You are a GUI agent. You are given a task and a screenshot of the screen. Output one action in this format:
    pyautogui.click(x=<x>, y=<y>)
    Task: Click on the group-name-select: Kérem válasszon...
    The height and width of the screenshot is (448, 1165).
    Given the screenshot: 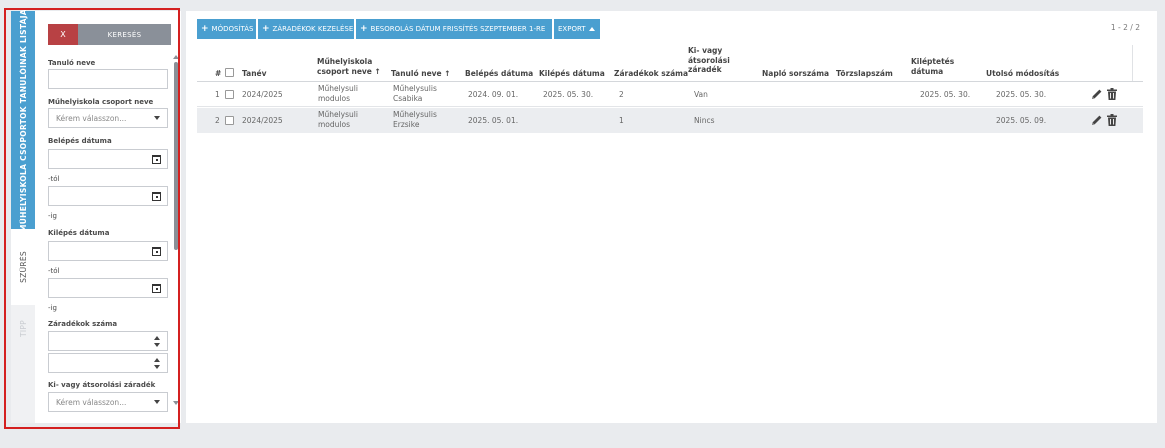 What is the action you would take?
    pyautogui.click(x=108, y=118)
    